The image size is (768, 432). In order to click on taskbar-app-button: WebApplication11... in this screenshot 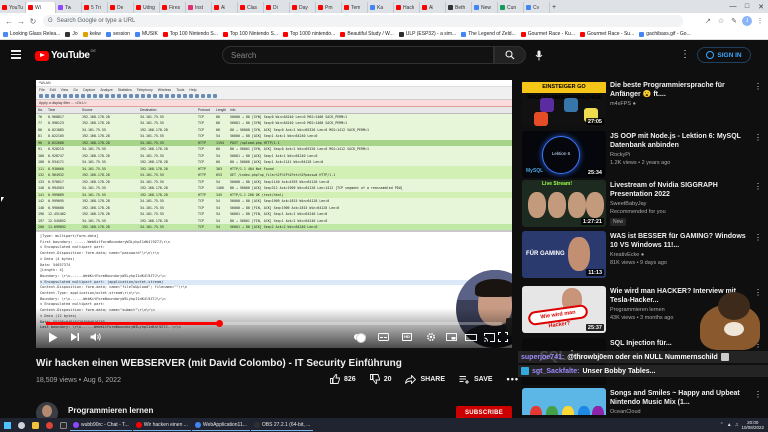, I will do `click(220, 425)`.